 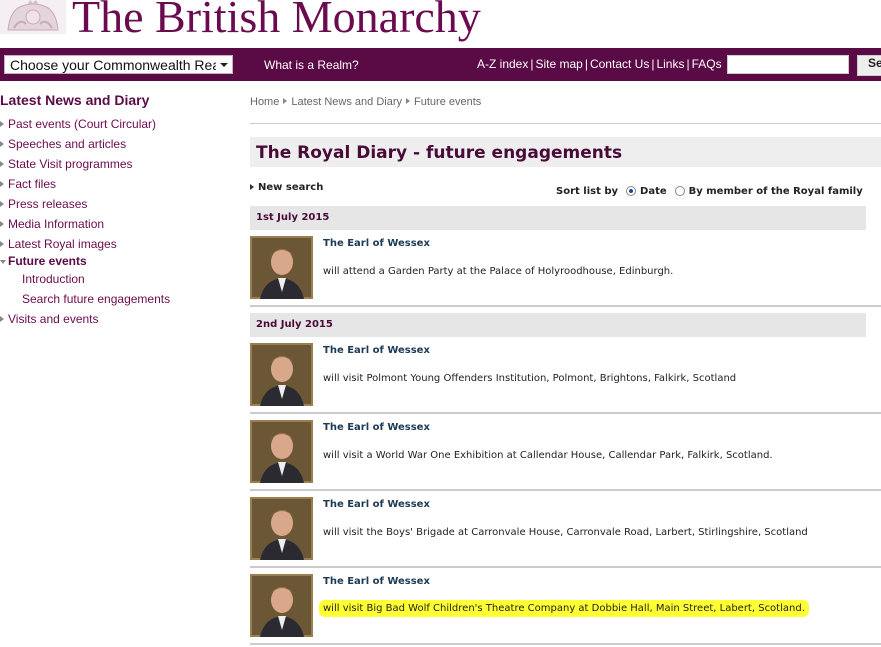 I want to click on realm-select-value: Choose your Commonwealth Realm, so click(x=121, y=65).